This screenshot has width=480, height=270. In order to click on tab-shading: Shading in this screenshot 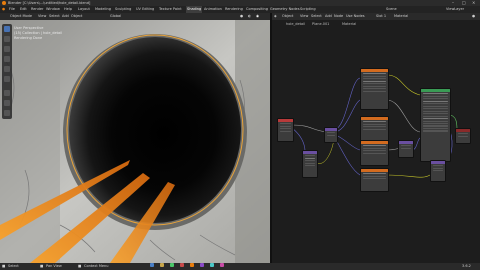, I will do `click(194, 9)`.